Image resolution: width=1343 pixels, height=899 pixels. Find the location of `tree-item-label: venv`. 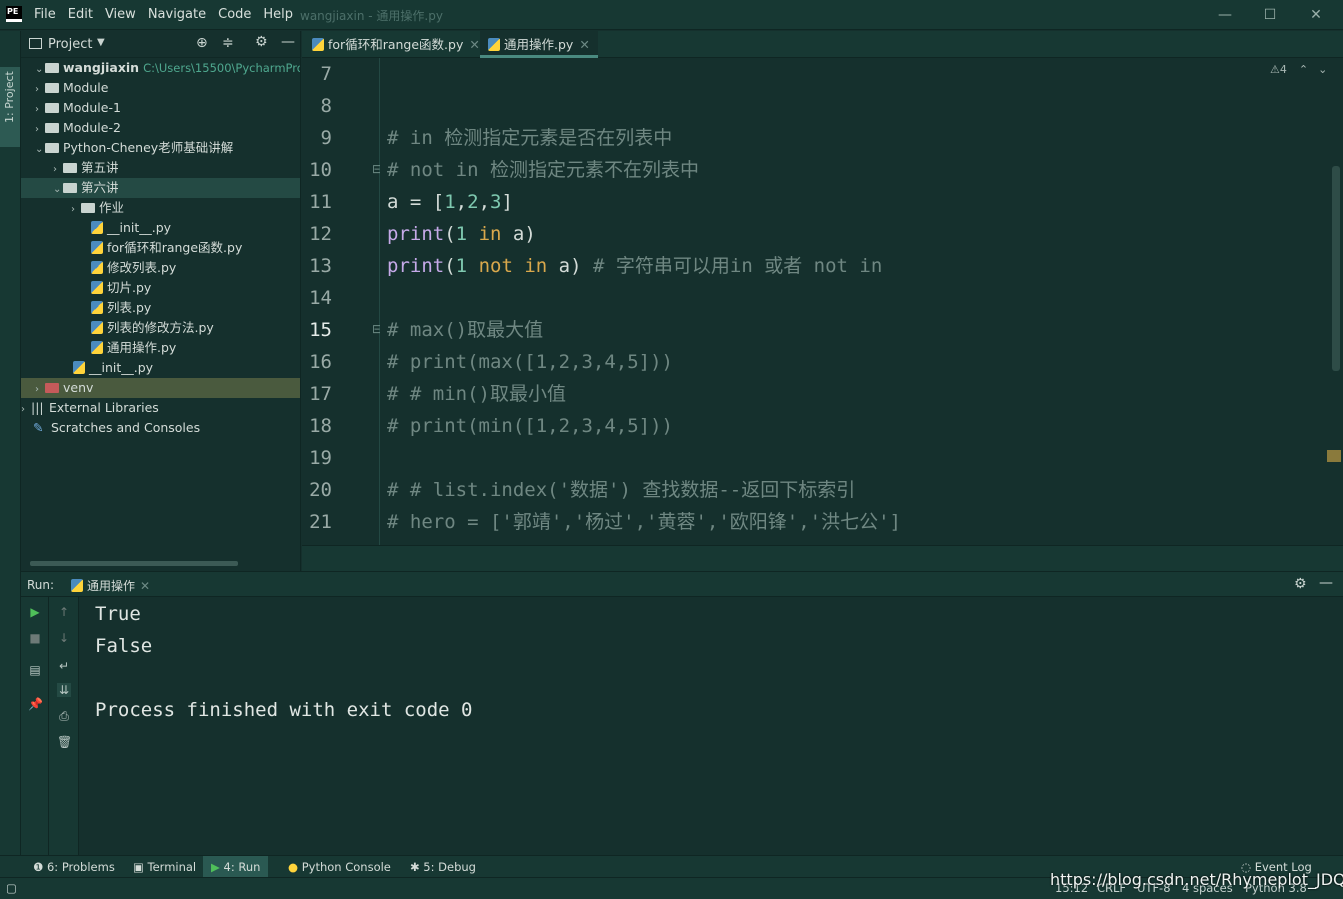

tree-item-label: venv is located at coordinates (78, 387).